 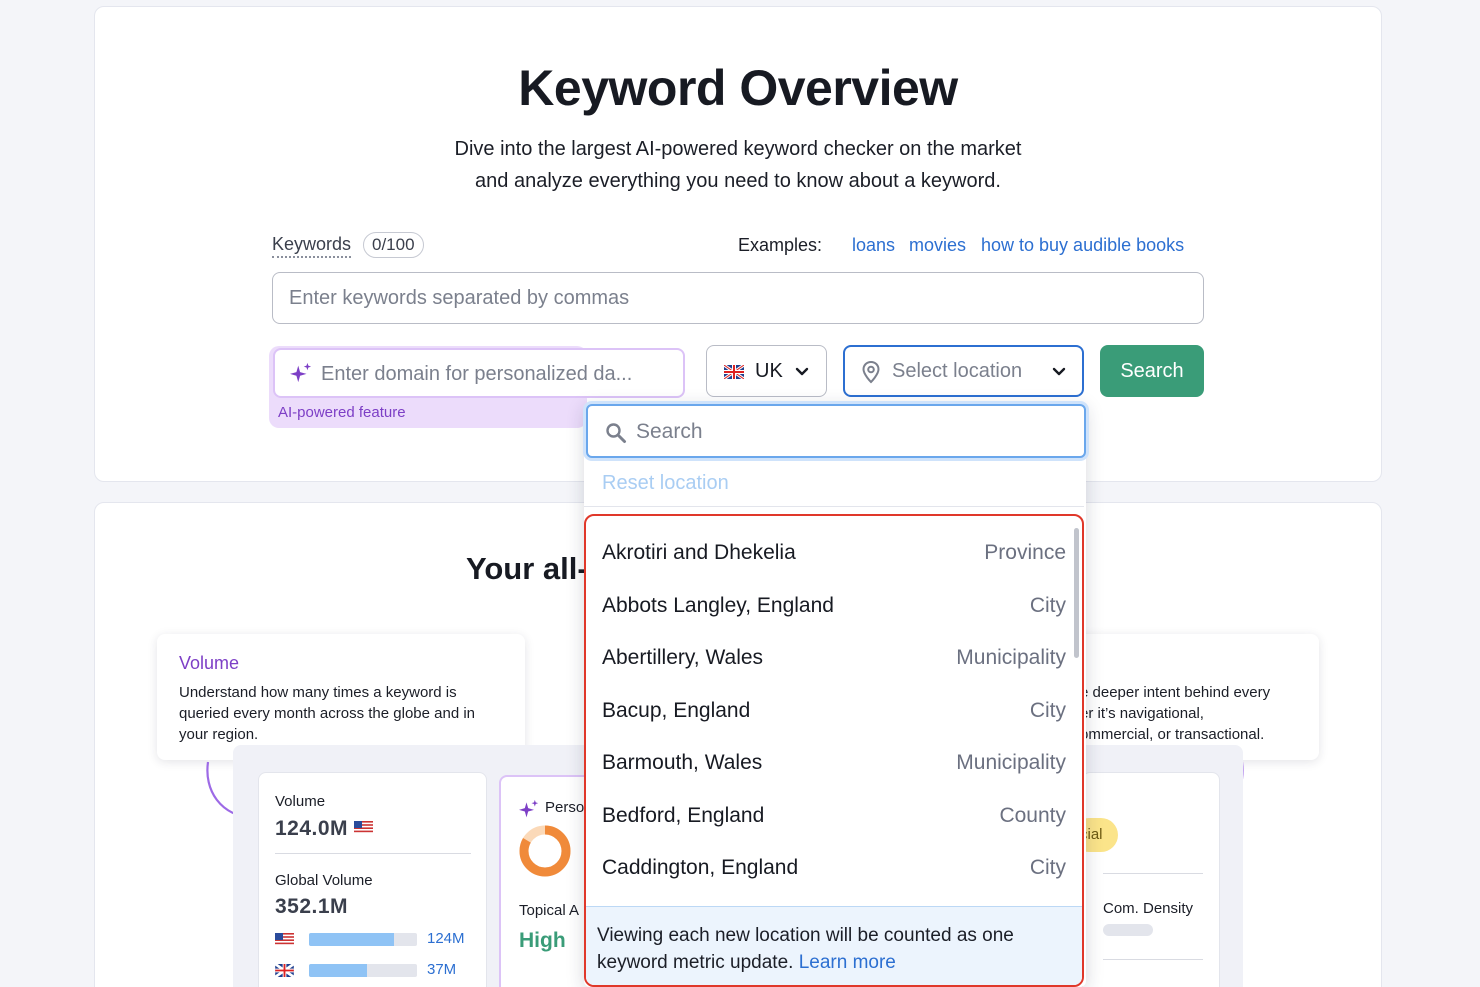 I want to click on location-name: Caddington, England, so click(x=700, y=867).